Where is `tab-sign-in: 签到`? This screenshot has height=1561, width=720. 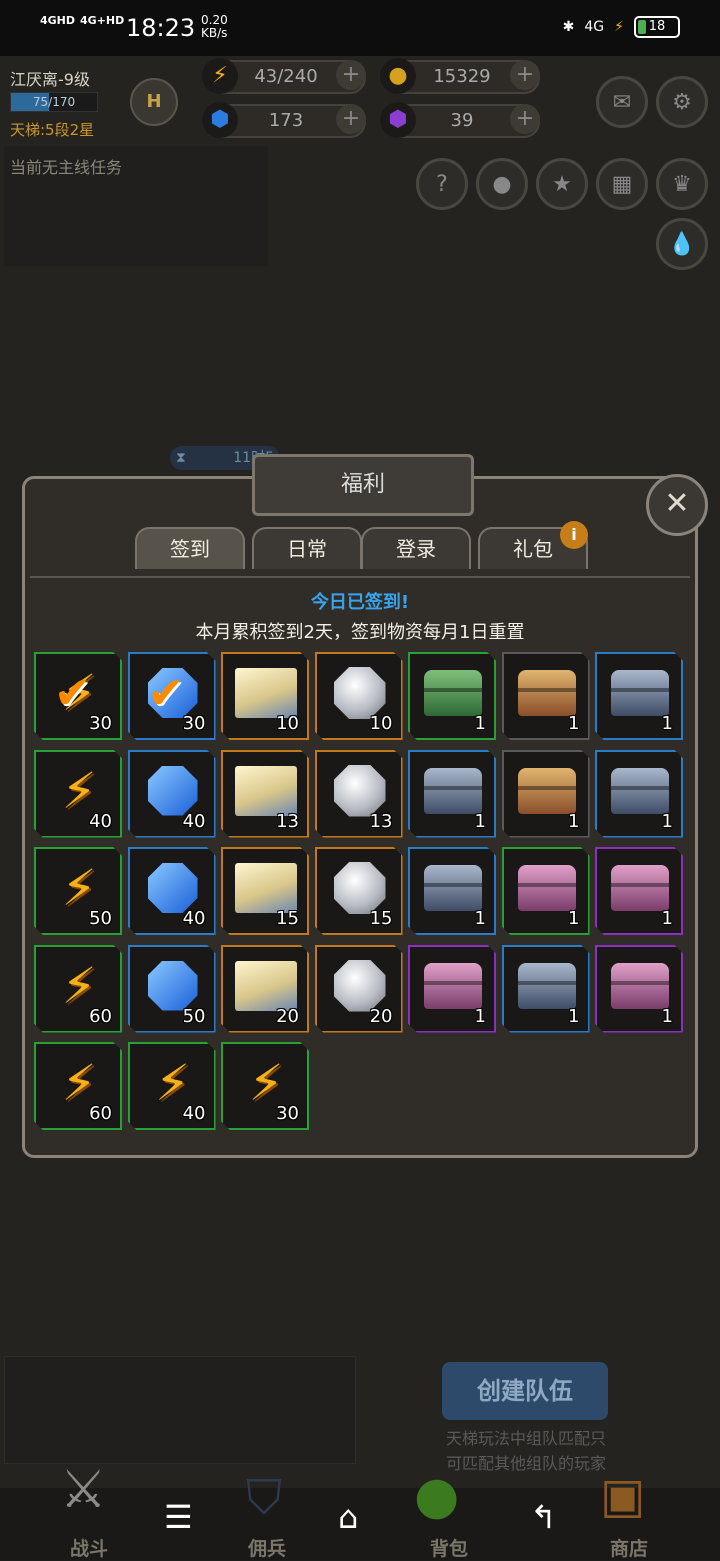
tab-sign-in: 签到 is located at coordinates (190, 548).